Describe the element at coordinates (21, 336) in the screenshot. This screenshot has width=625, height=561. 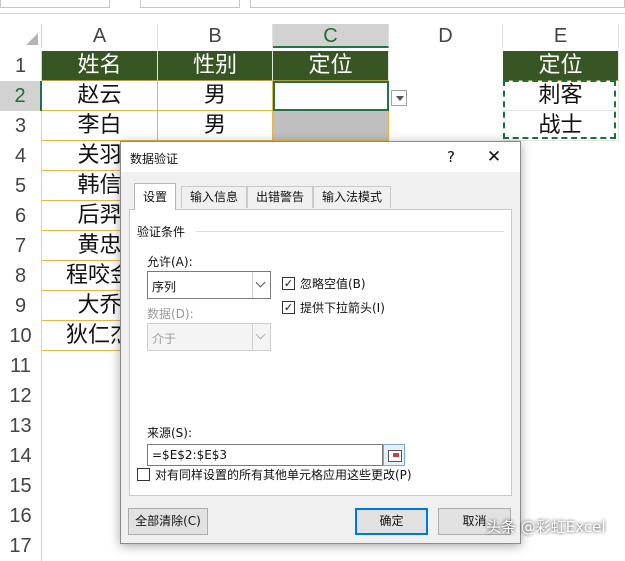
I see `row-header: 10` at that location.